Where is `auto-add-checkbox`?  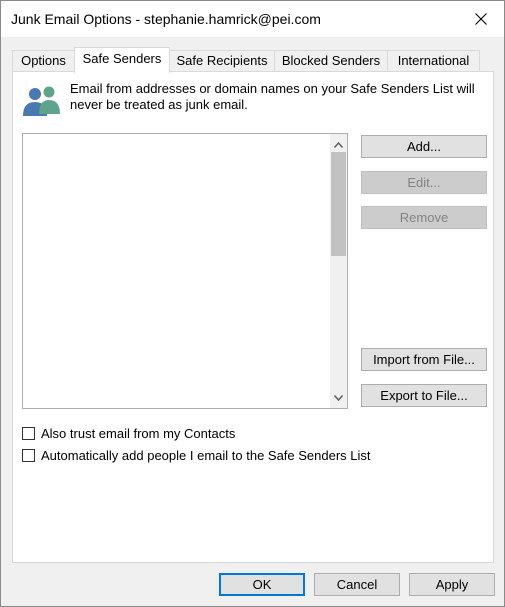
auto-add-checkbox is located at coordinates (28, 455).